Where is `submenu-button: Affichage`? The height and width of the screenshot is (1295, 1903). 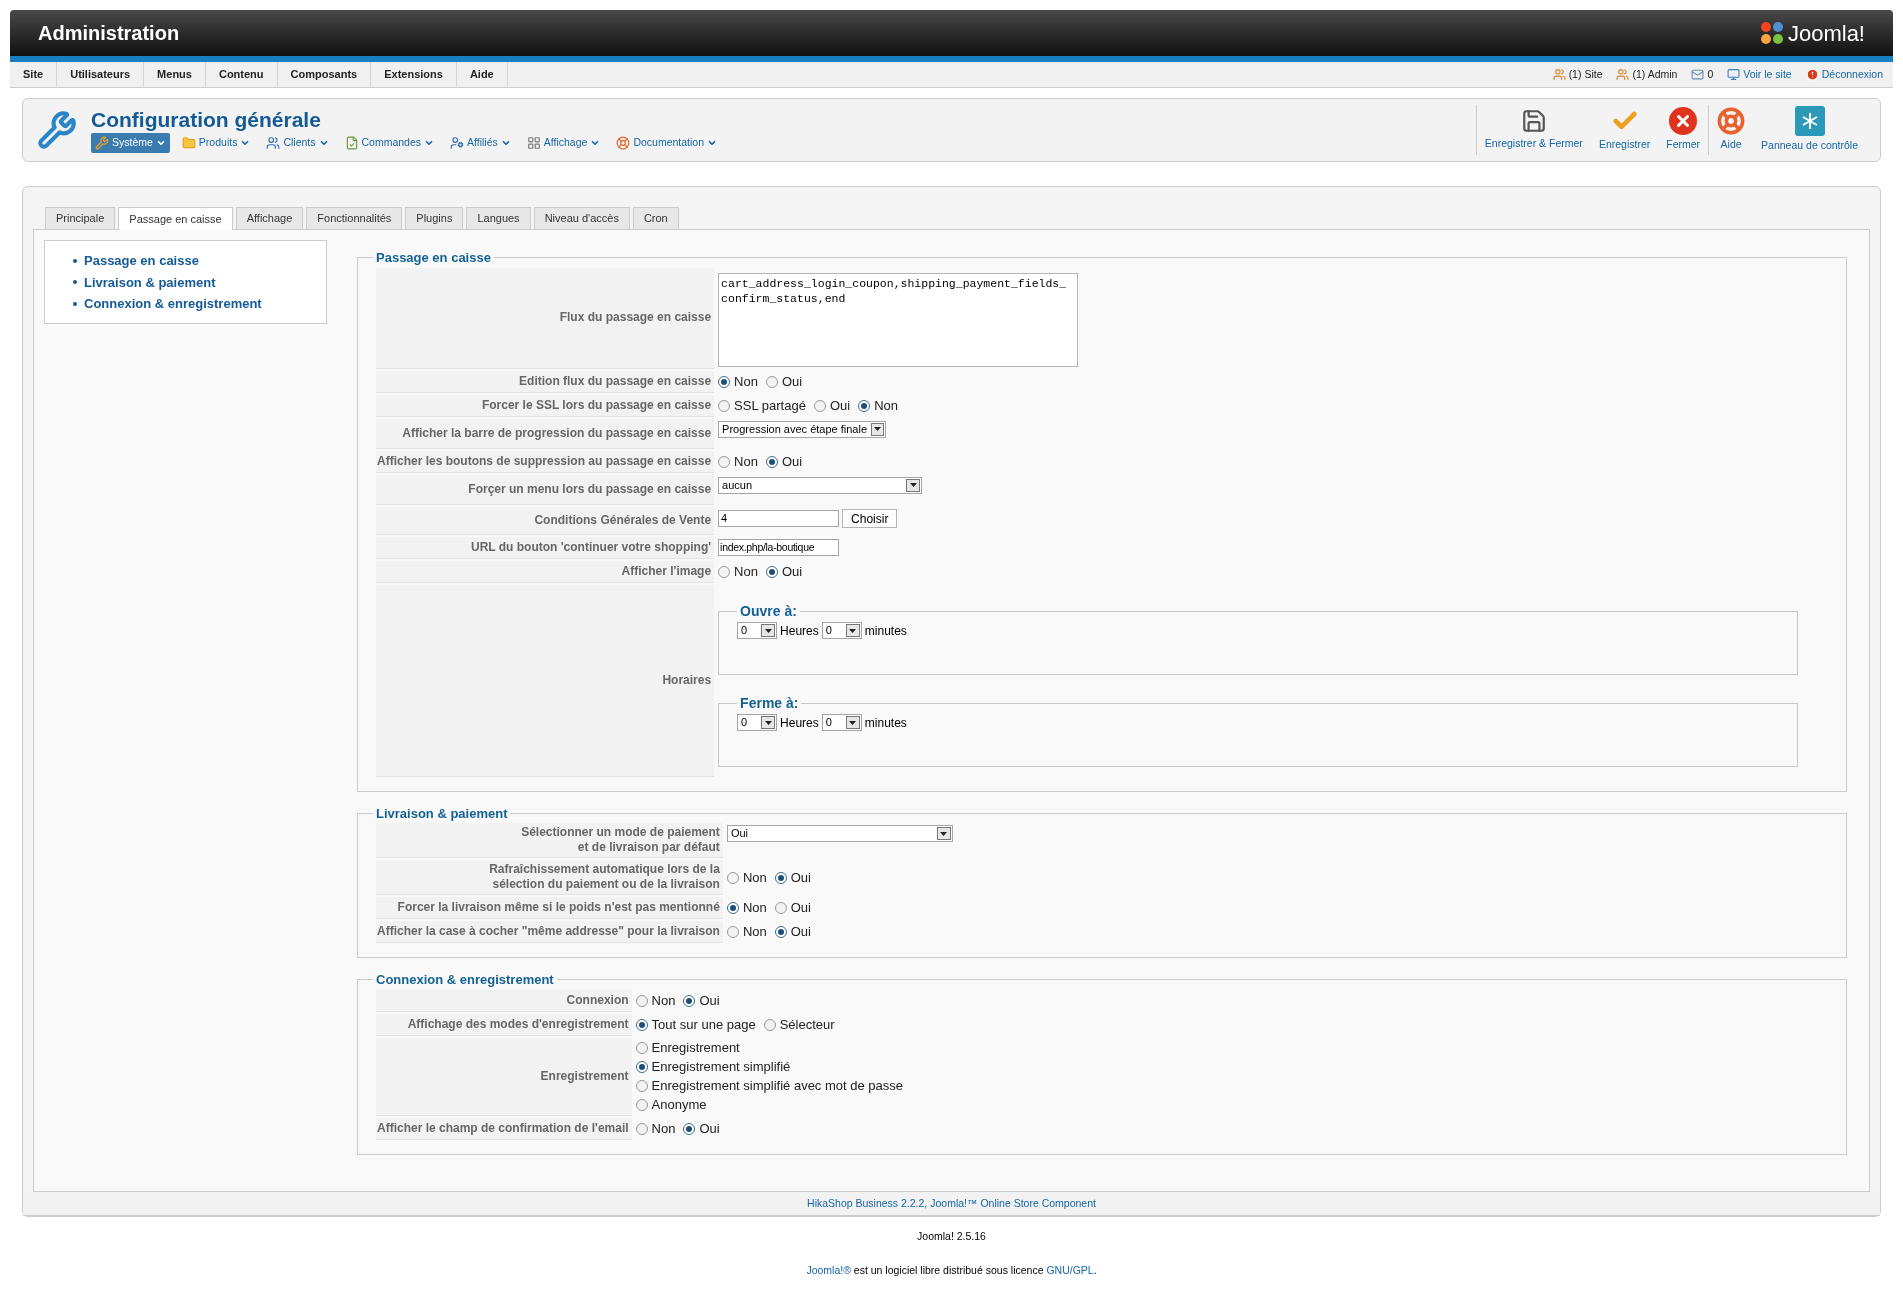
submenu-button: Affichage is located at coordinates (563, 143).